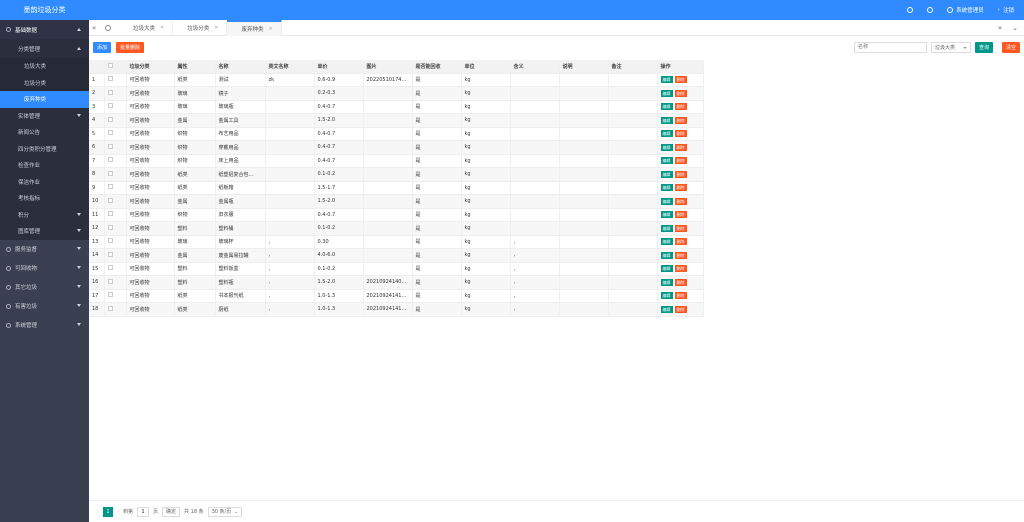  I want to click on sidebar-item-score: 积分, so click(44, 215).